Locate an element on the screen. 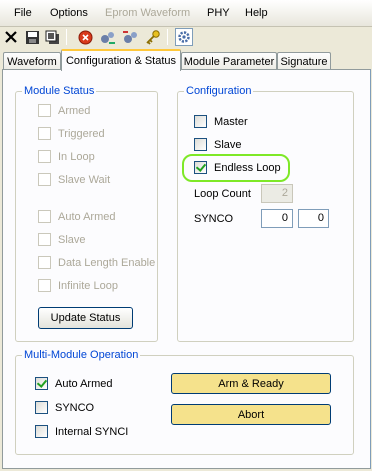  internal-synci-checkbox is located at coordinates (41, 431).